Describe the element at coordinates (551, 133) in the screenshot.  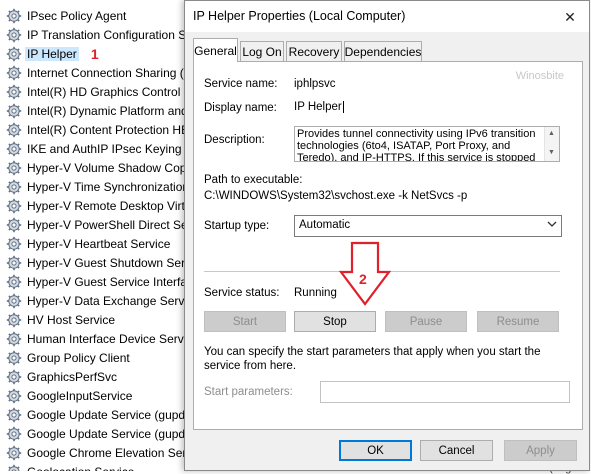
I see `scroll-up-icon: ▲` at that location.